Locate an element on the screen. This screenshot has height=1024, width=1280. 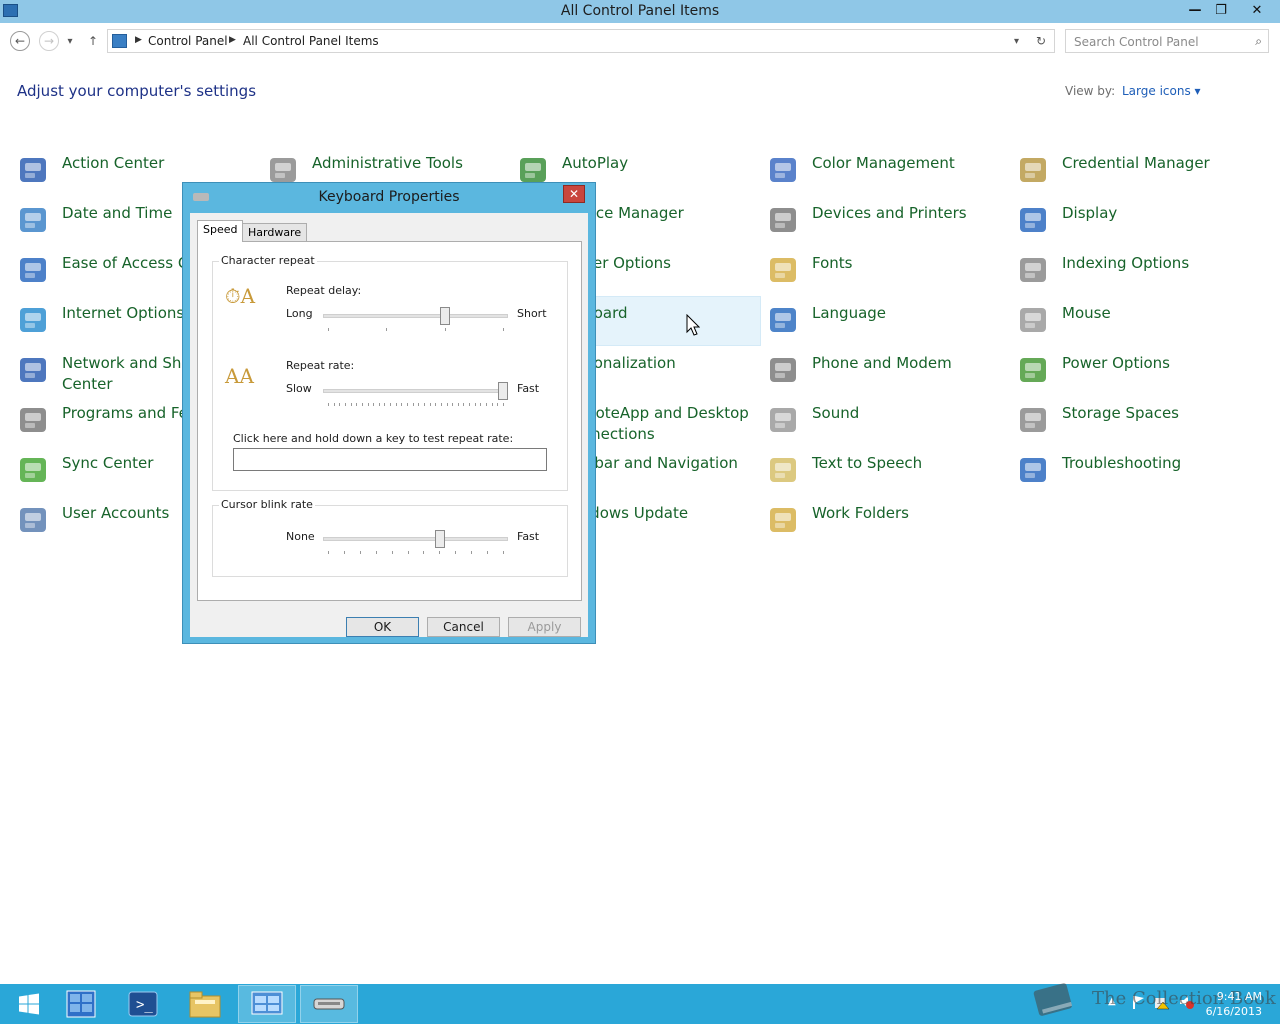
control-panel-item-label: Language is located at coordinates (849, 313).